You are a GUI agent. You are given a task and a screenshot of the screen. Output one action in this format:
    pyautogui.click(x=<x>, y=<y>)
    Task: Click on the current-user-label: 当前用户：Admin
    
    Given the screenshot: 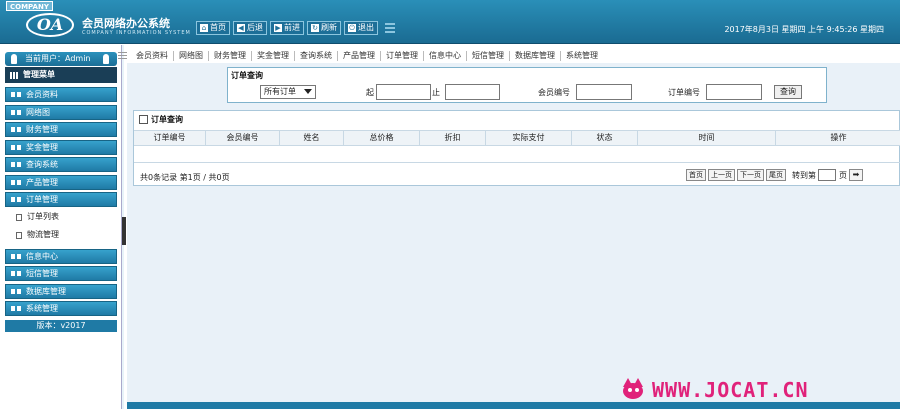 What is the action you would take?
    pyautogui.click(x=58, y=58)
    